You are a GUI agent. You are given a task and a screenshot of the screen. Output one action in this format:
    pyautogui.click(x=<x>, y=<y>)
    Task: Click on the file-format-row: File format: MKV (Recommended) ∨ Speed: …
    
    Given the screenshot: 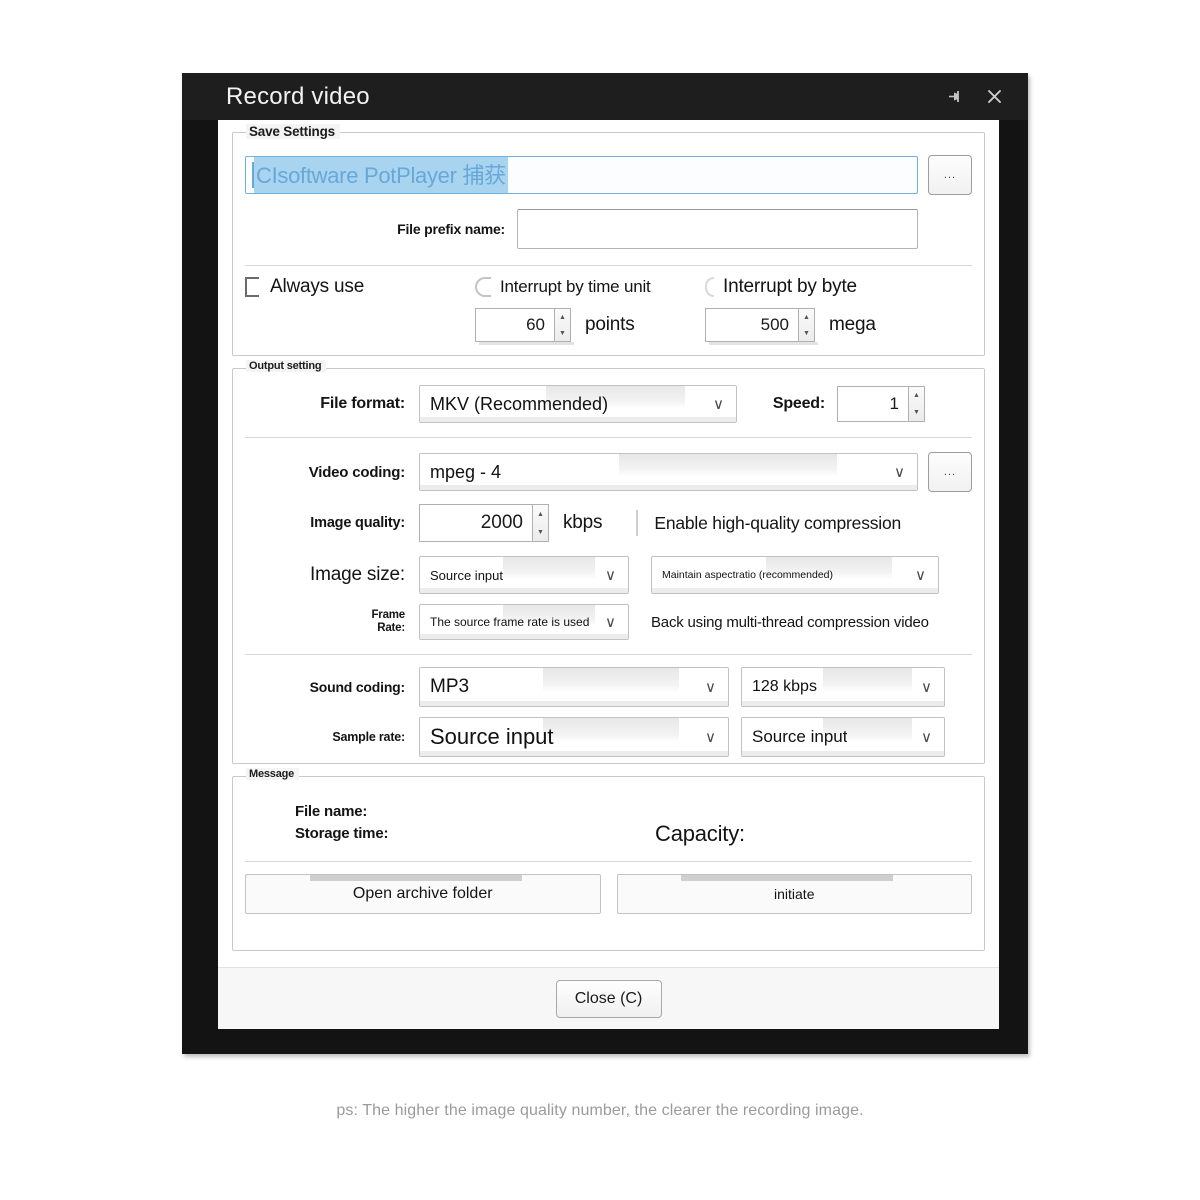 What is the action you would take?
    pyautogui.click(x=608, y=396)
    